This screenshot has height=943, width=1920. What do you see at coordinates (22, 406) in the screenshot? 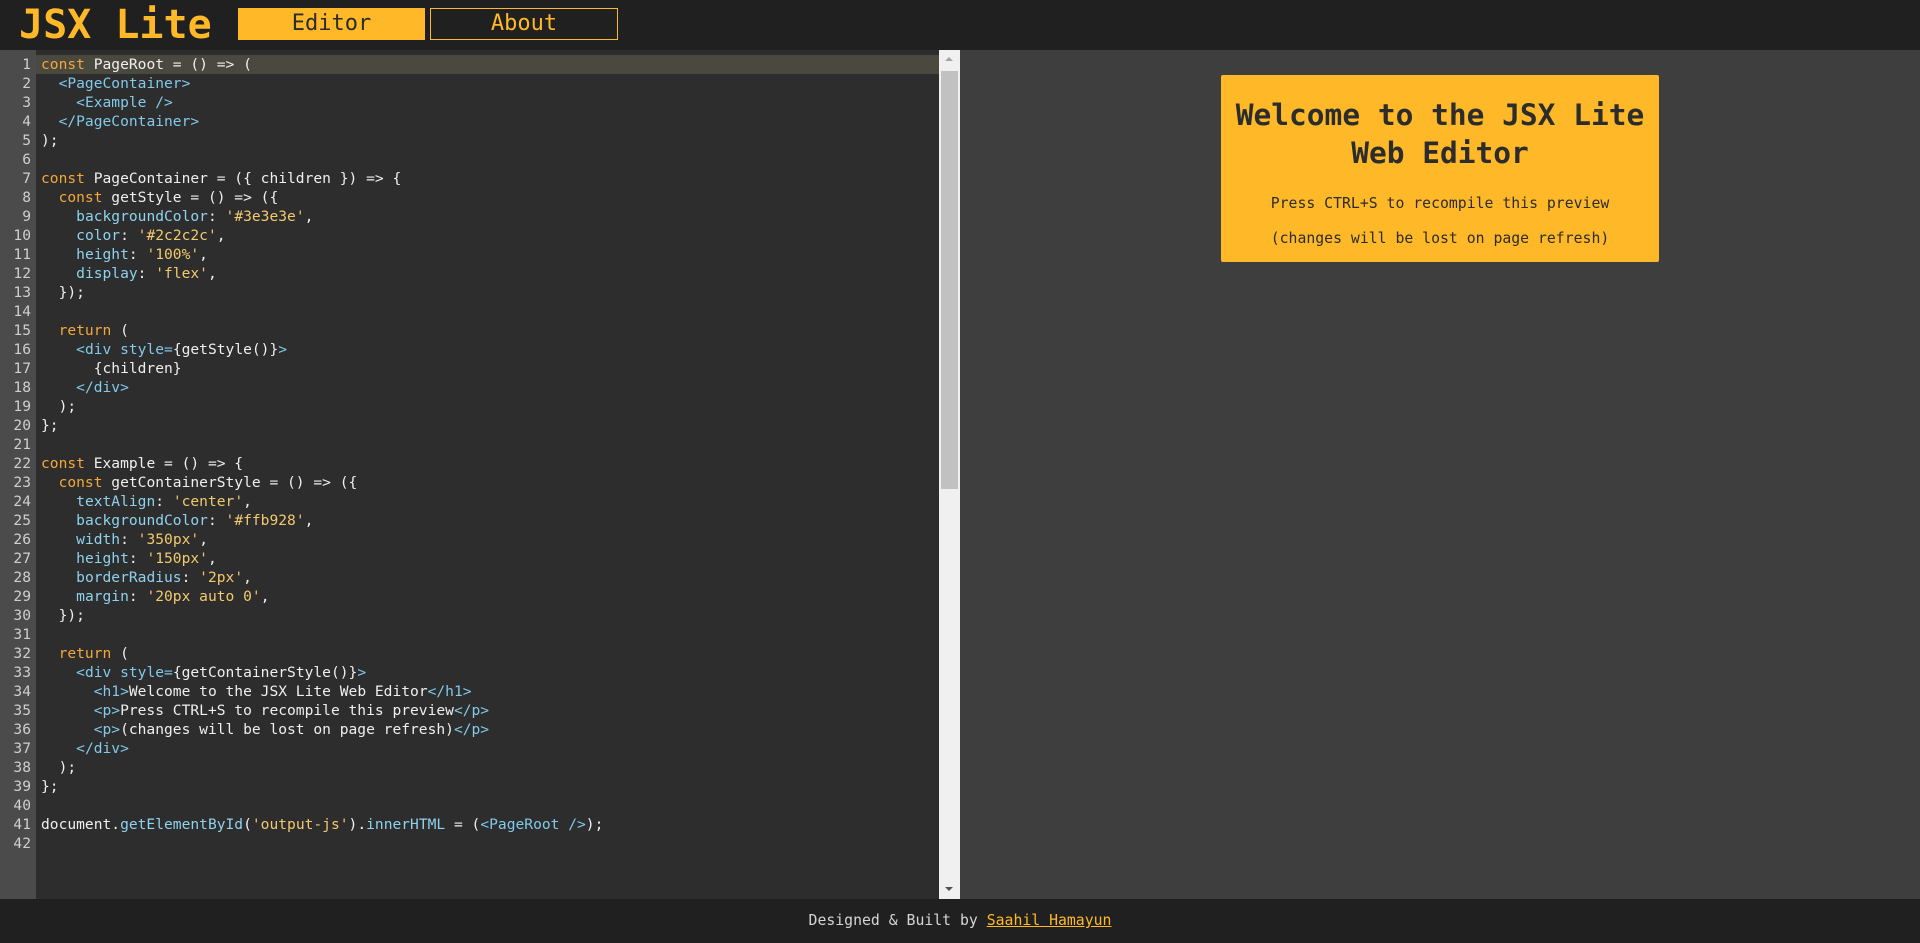
I see `line-number: 19` at bounding box center [22, 406].